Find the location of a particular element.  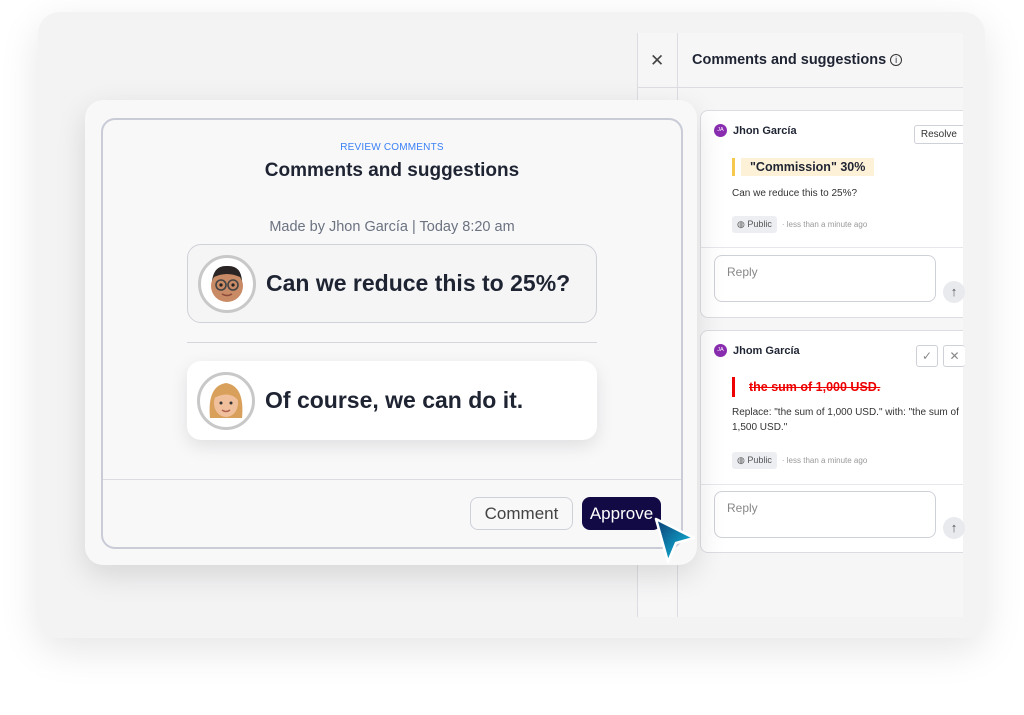

made-by: Made by Jhon García | Today 8:20 am is located at coordinates (392, 227).